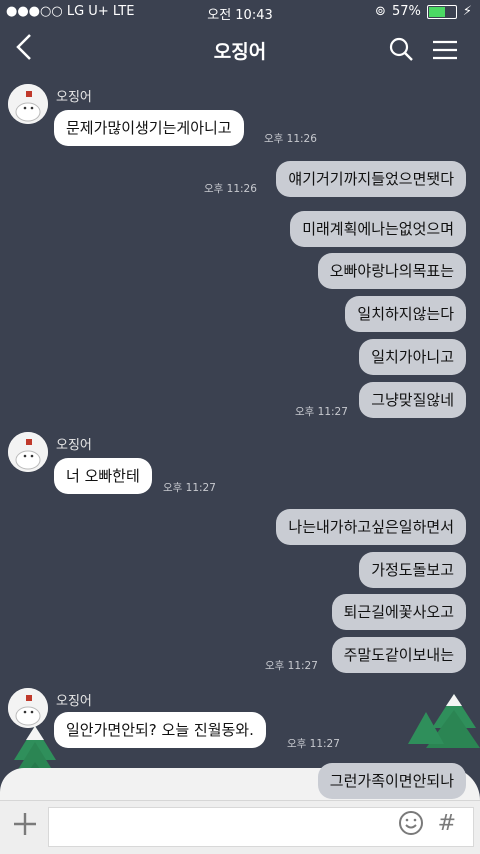 This screenshot has width=480, height=854. What do you see at coordinates (160, 730) in the screenshot?
I see `message-bubble-received: 일안가면안되? 오늘 진월동와.` at bounding box center [160, 730].